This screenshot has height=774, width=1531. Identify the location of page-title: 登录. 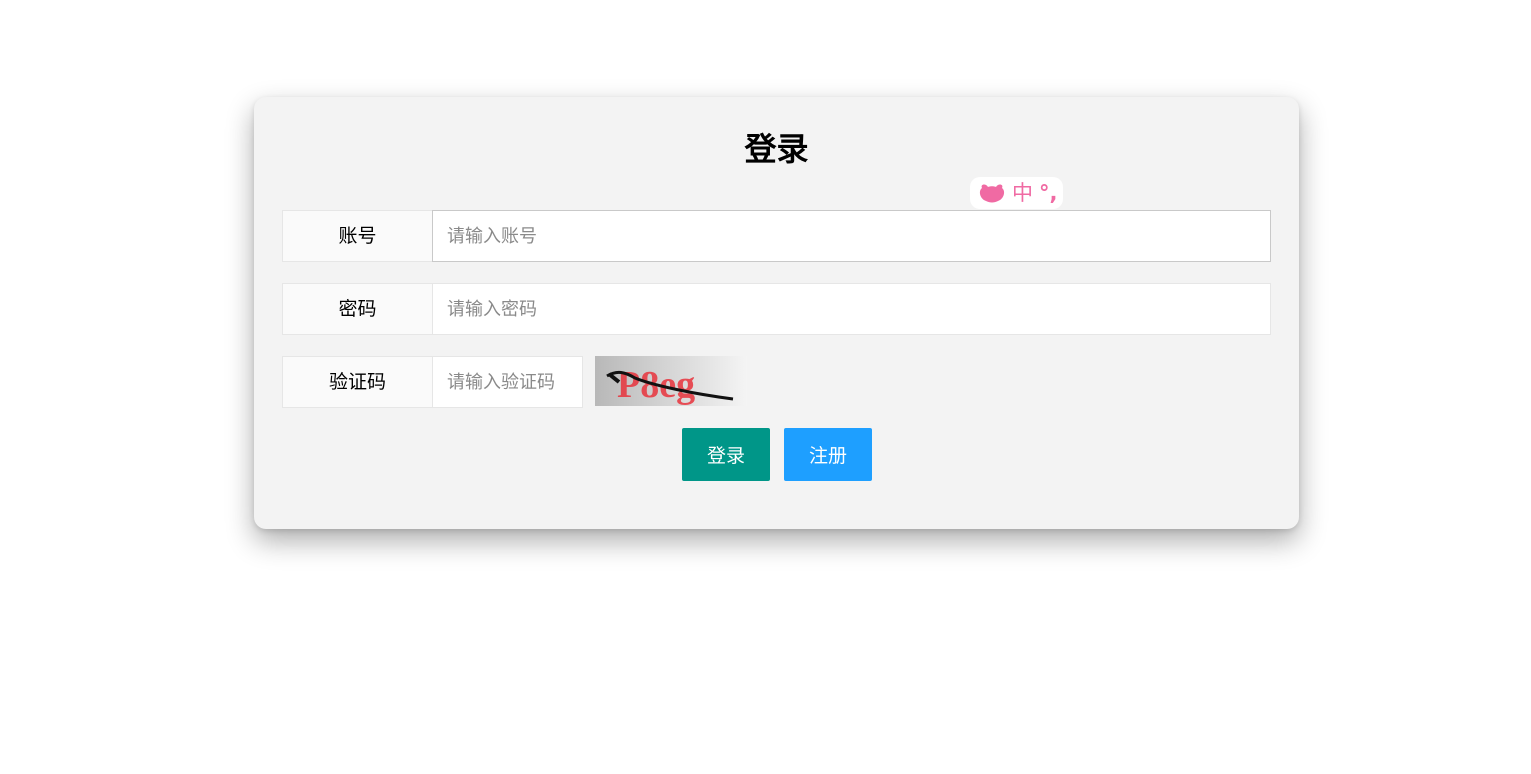
(776, 149).